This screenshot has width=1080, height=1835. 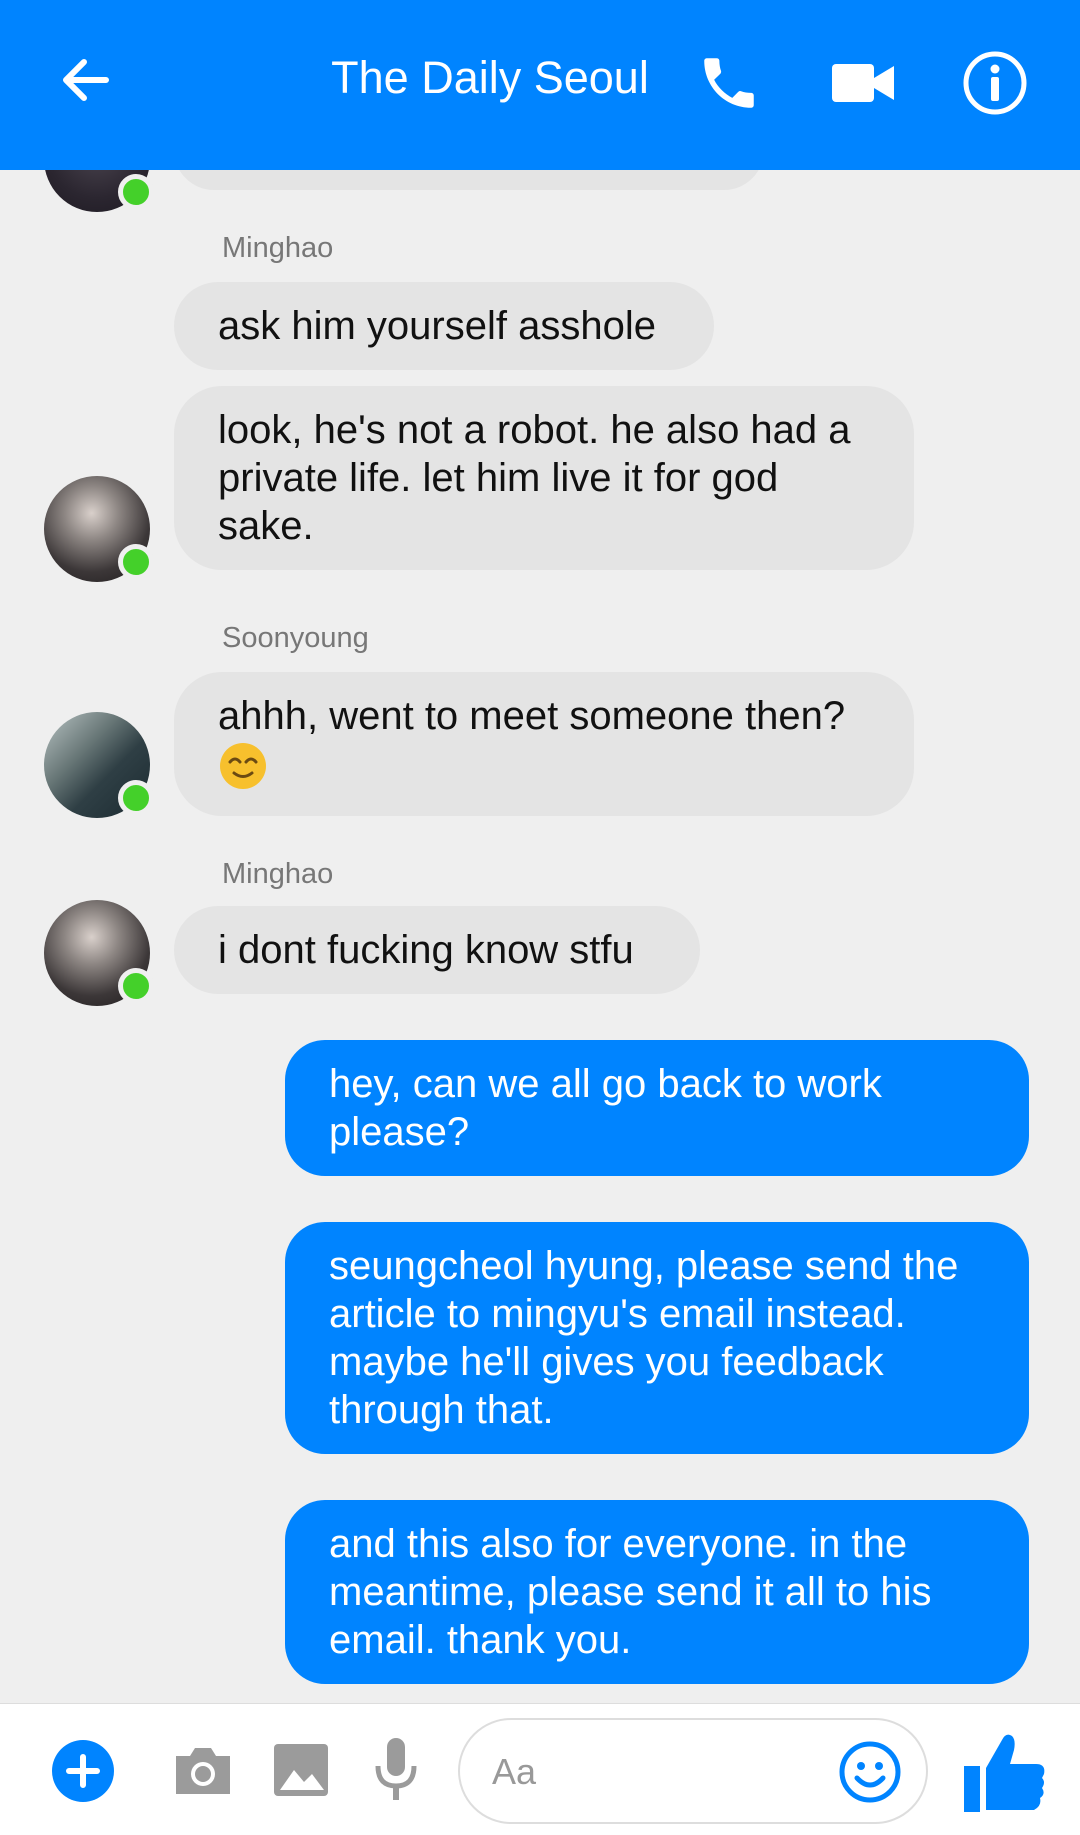 What do you see at coordinates (437, 950) in the screenshot?
I see `message-bubble: i dont fucking know stfu` at bounding box center [437, 950].